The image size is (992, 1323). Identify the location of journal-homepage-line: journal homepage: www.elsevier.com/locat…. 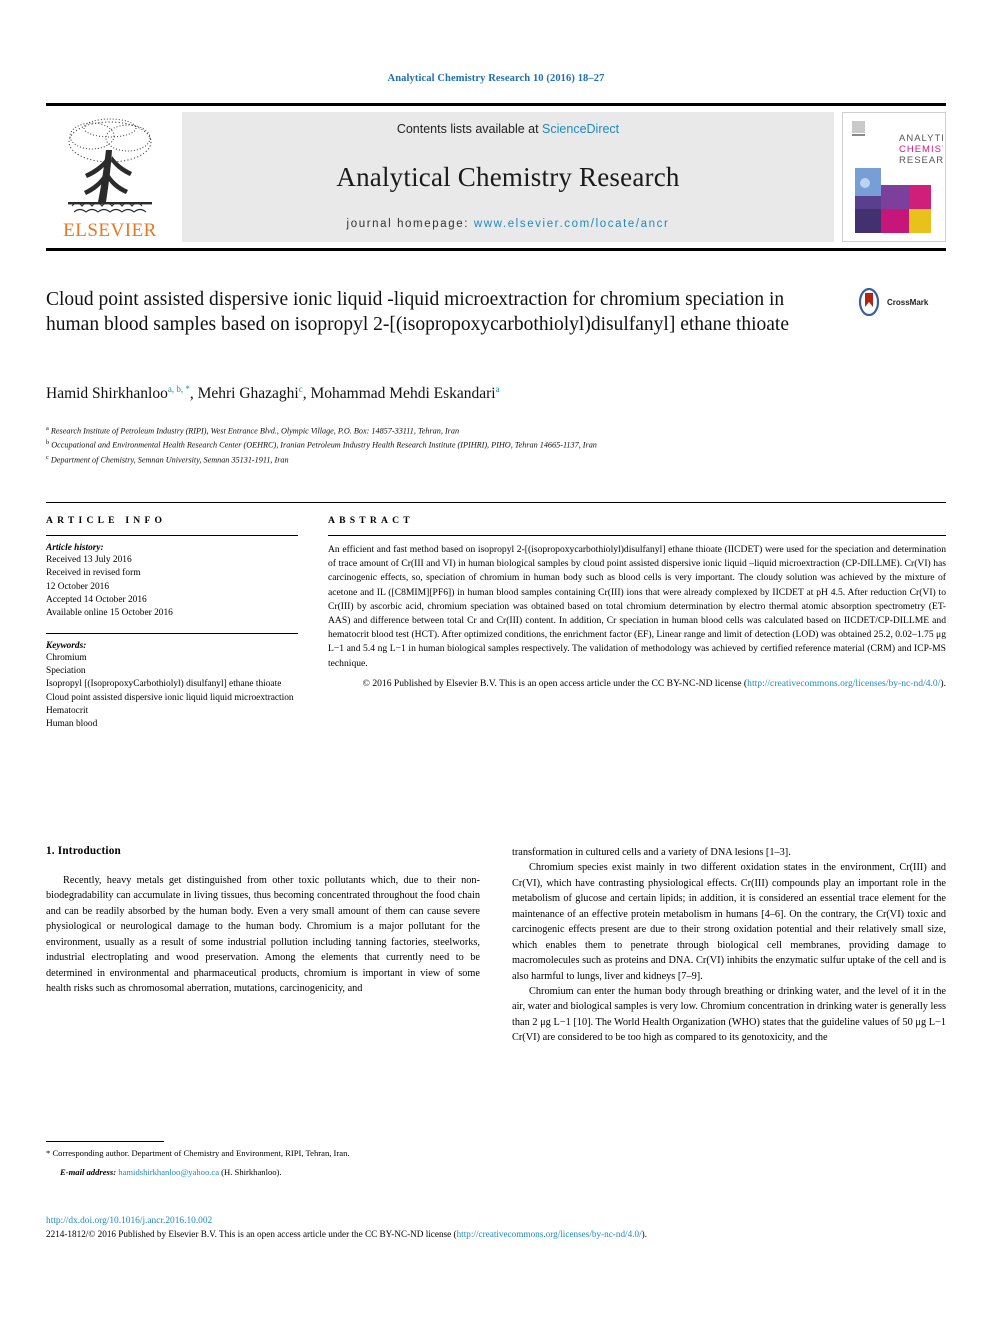
(508, 224).